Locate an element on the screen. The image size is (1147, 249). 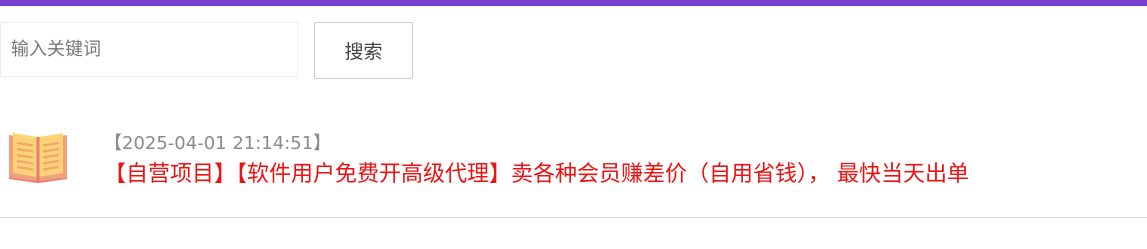
search-button: 搜索 is located at coordinates (363, 50).